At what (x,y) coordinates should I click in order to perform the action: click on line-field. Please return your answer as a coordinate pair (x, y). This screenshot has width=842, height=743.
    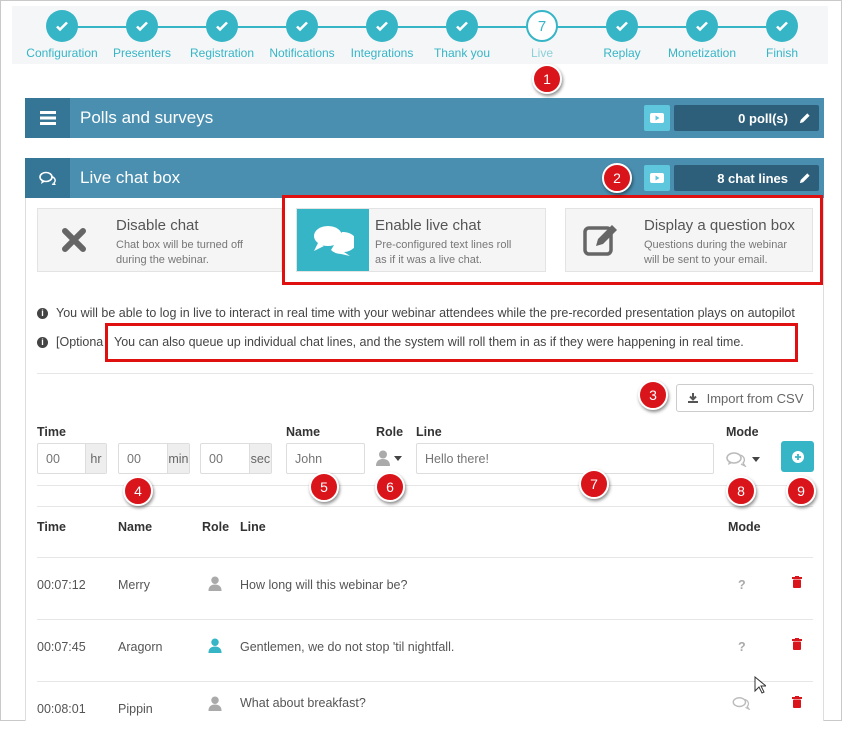
    Looking at the image, I should click on (565, 458).